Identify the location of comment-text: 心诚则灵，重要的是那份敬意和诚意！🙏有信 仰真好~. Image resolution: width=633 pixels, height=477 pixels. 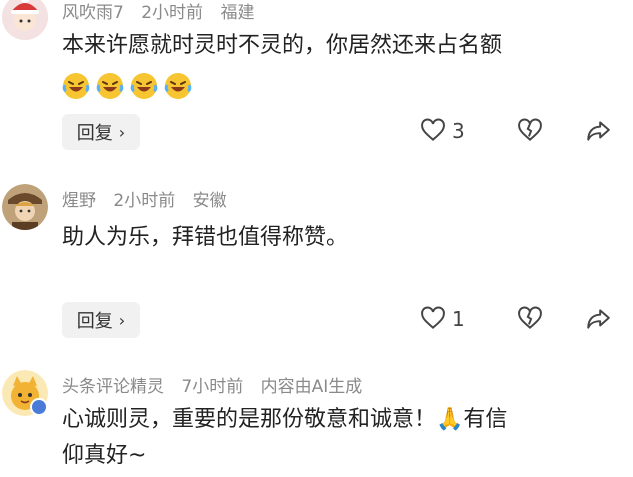
(284, 438).